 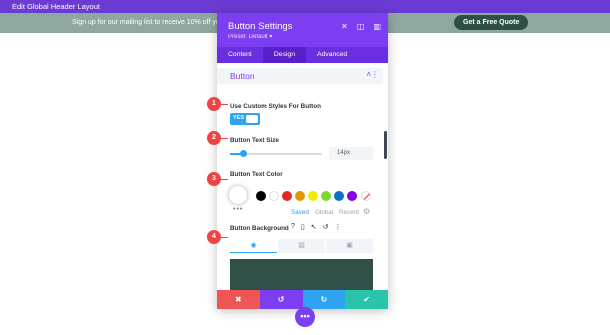 I want to click on preset-select: Preset: Default ▾, so click(x=250, y=36).